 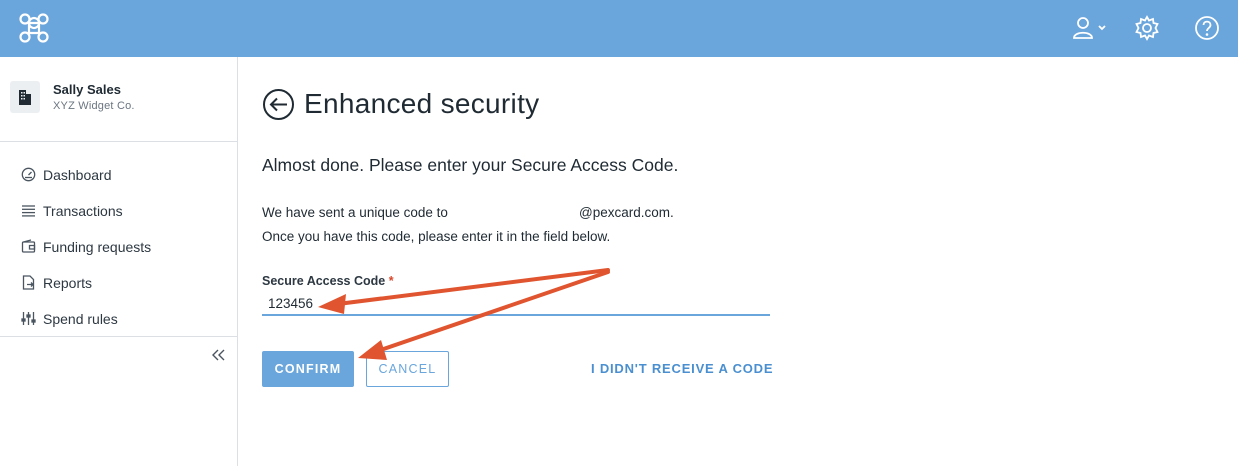 I want to click on building-icon, so click(x=25, y=97).